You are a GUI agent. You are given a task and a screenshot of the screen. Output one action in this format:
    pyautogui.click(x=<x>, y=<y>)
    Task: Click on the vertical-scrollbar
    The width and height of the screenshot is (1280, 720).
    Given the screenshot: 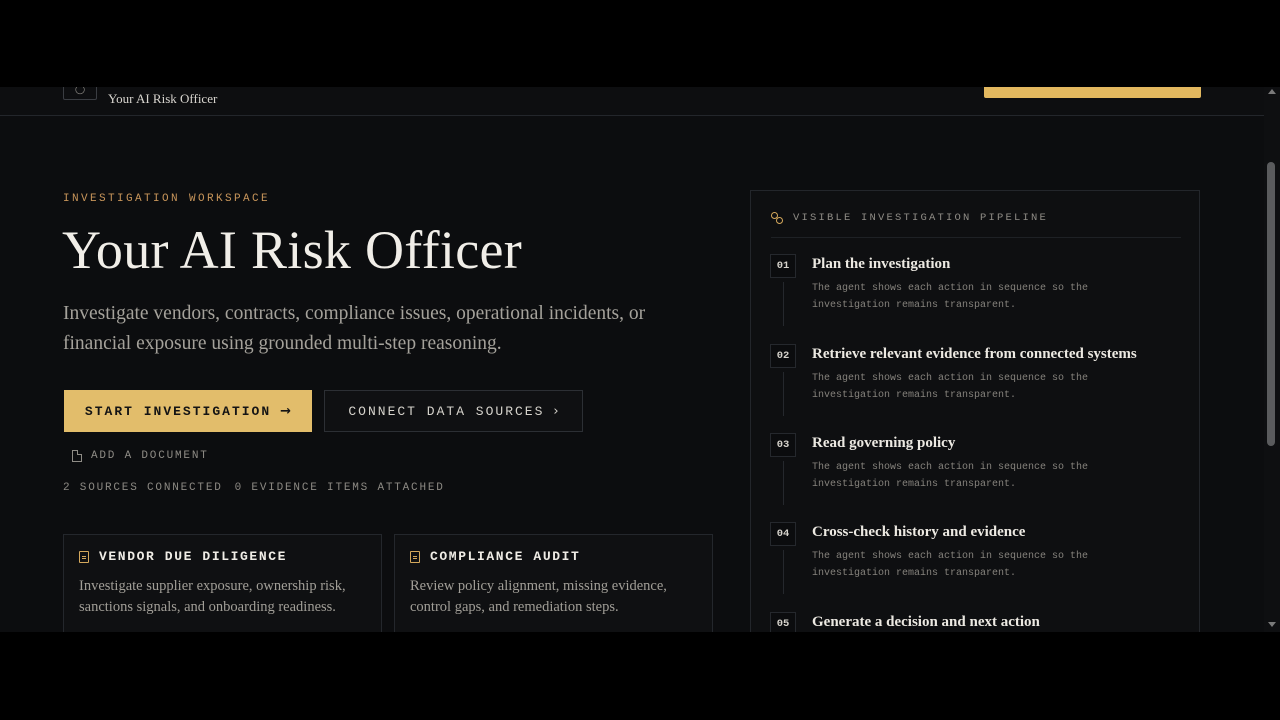 What is the action you would take?
    pyautogui.click(x=1272, y=359)
    